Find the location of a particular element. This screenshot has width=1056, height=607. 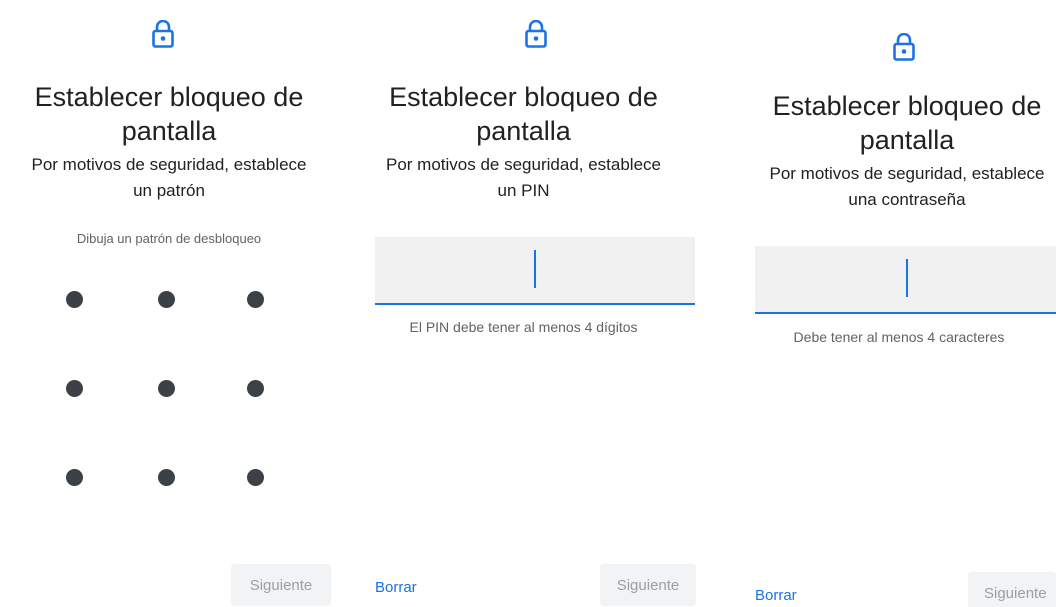

pin-field is located at coordinates (535, 271).